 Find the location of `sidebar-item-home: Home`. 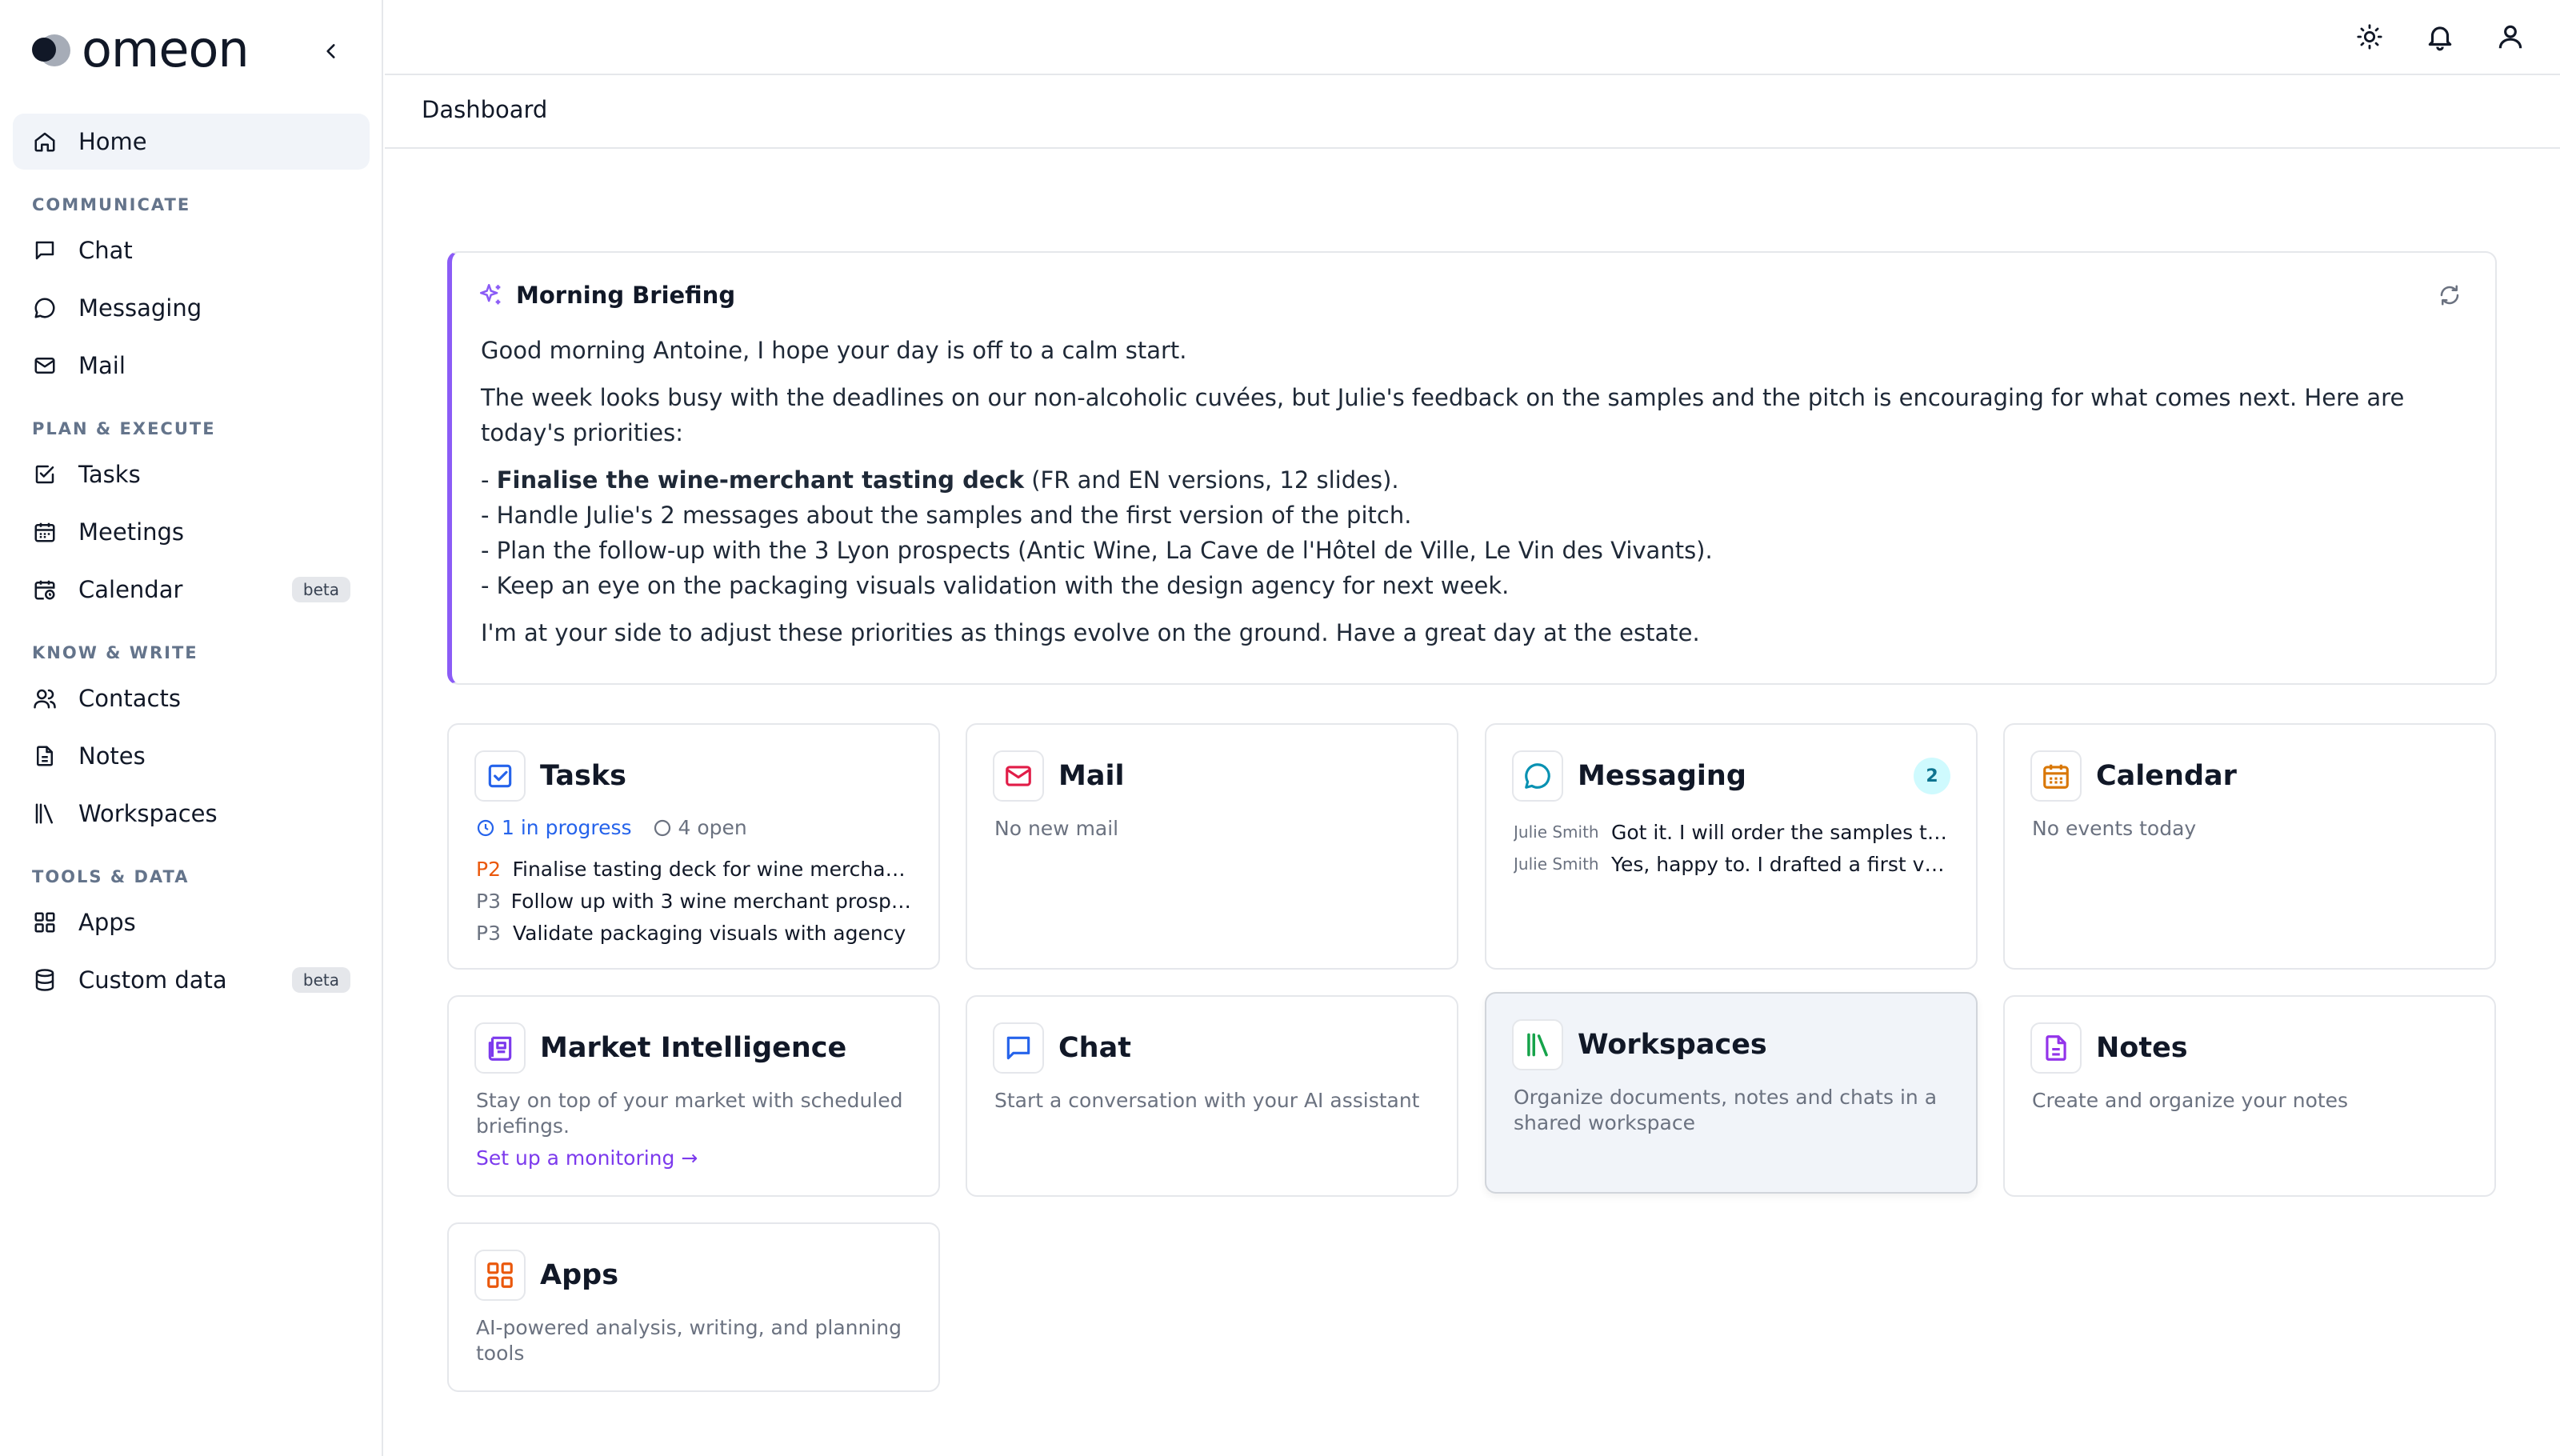

sidebar-item-home: Home is located at coordinates (191, 142).